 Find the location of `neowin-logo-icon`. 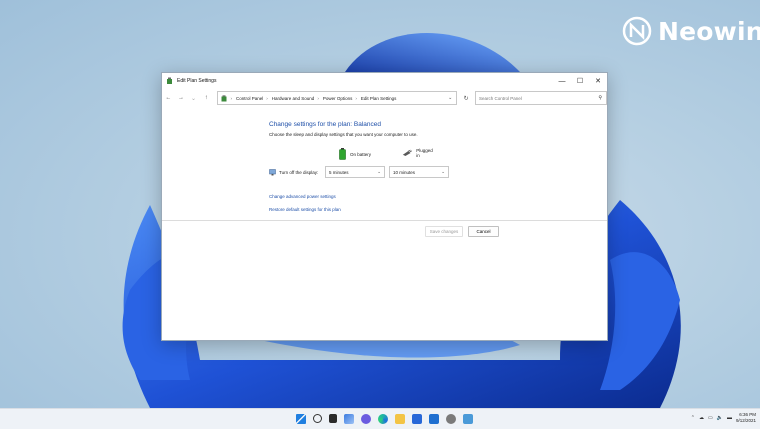

neowin-logo-icon is located at coordinates (637, 31).